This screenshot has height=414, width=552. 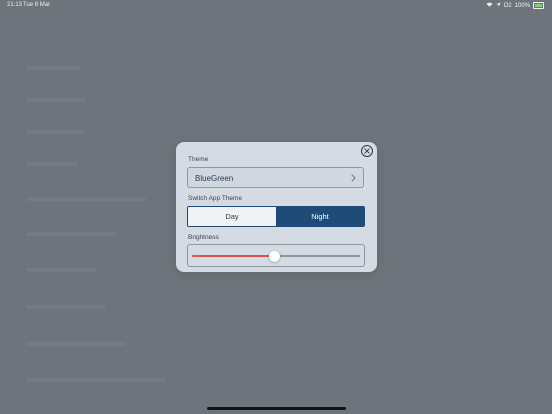 What do you see at coordinates (320, 216) in the screenshot?
I see `night-segment: Night` at bounding box center [320, 216].